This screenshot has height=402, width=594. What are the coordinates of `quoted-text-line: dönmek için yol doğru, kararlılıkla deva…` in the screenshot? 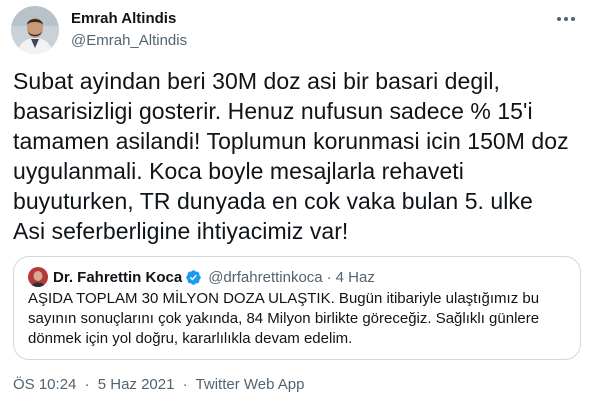 It's located at (190, 338).